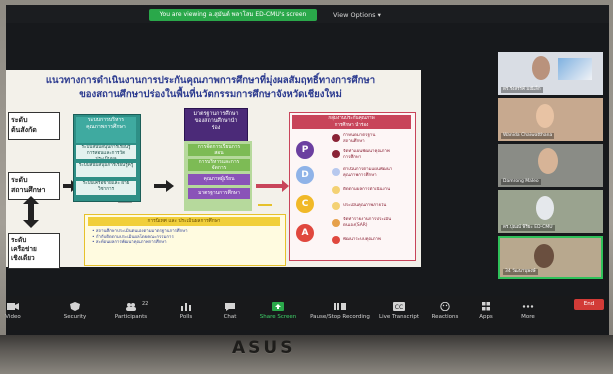 The width and height of the screenshot is (613, 374). What do you see at coordinates (362, 239) in the screenshot?
I see `step-7: พัฒนาระบบคุณภาพ` at bounding box center [362, 239].